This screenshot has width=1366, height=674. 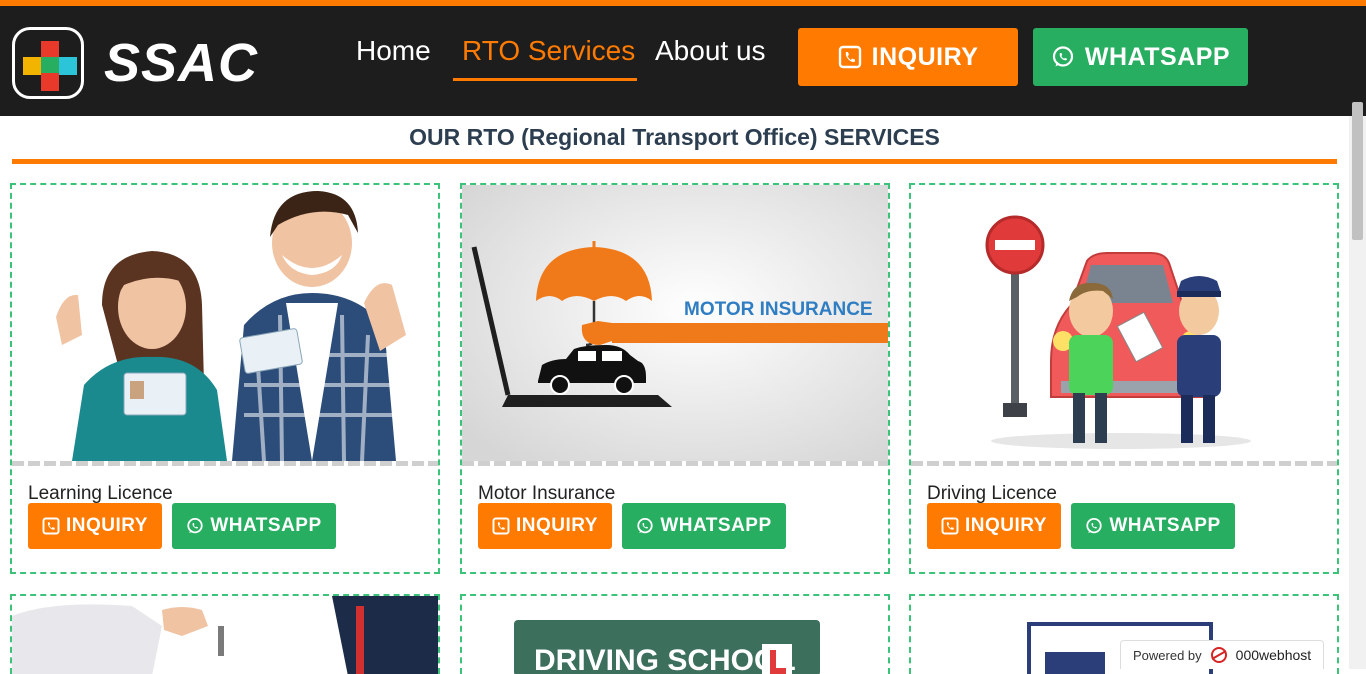 What do you see at coordinates (778, 309) in the screenshot?
I see `motor-insurance-image-text: MOTOR INSURANCE` at bounding box center [778, 309].